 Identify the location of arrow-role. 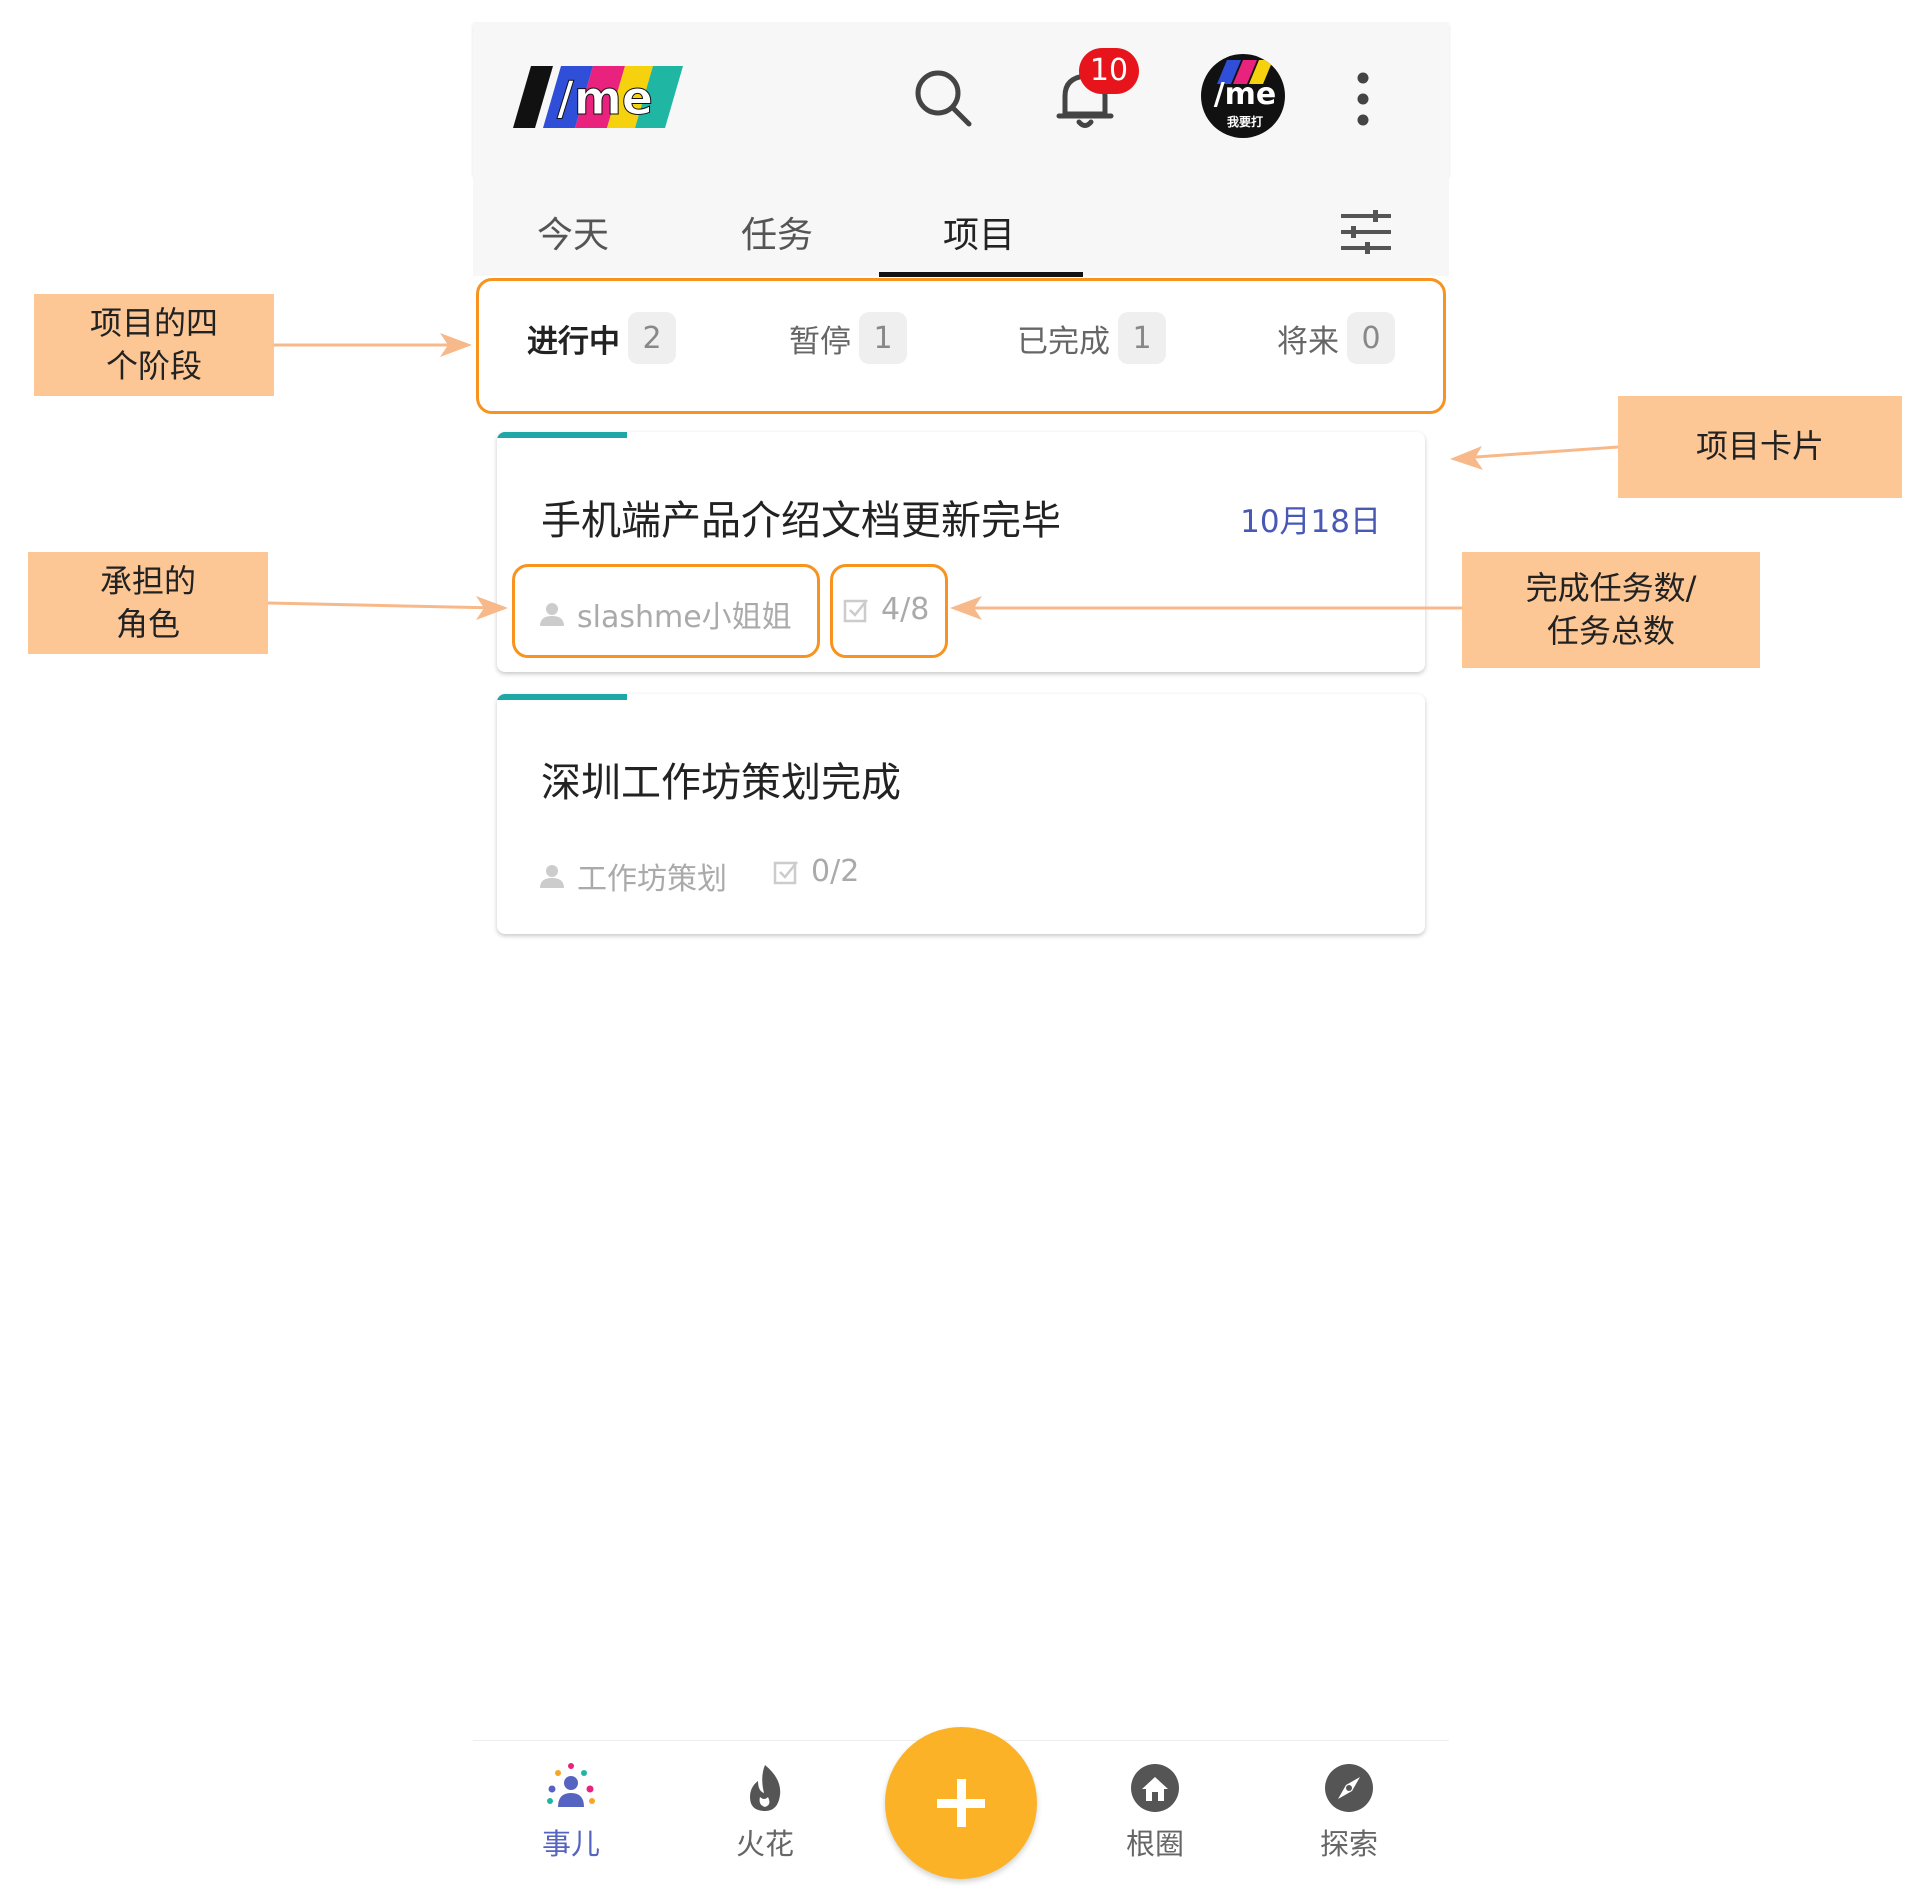
(383, 605).